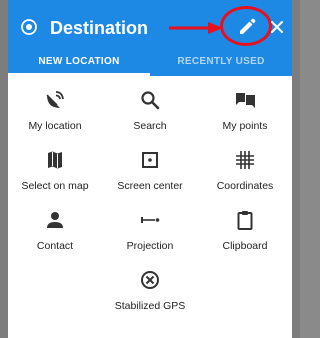  I want to click on option-clipboard: Clipboard, so click(245, 226).